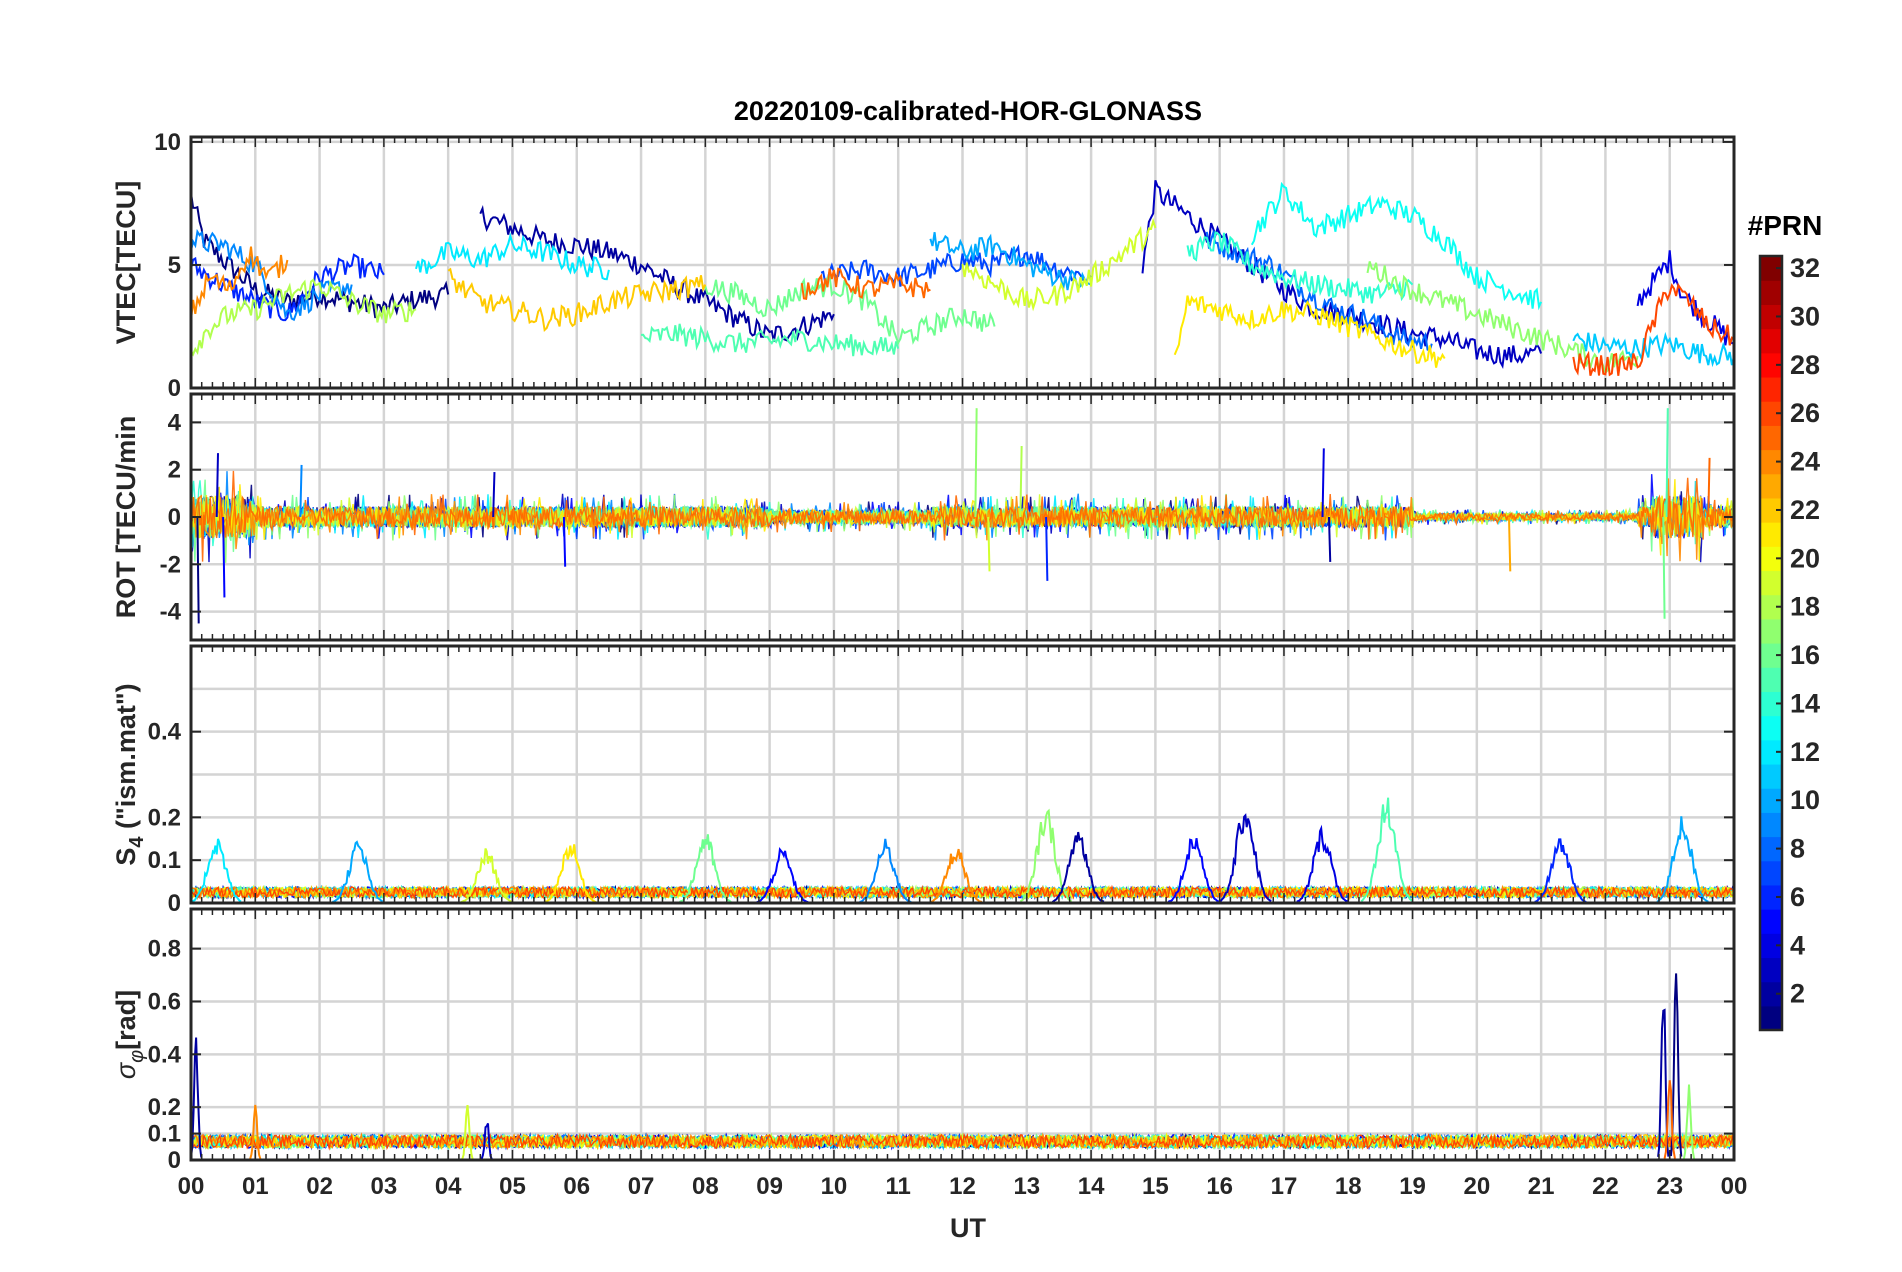 The image size is (1902, 1272). Describe the element at coordinates (1541, 1186) in the screenshot. I see `x-tick-label: 21` at that location.